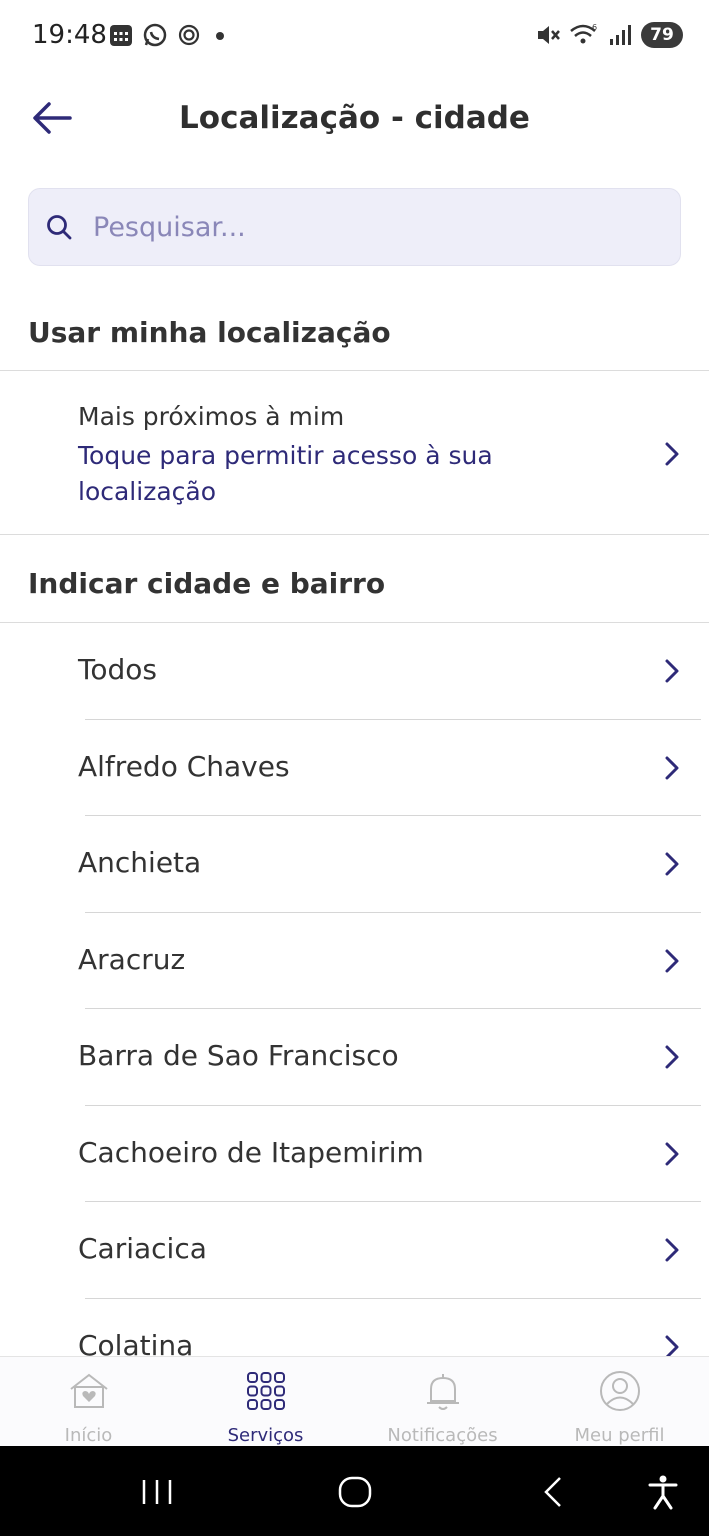 This screenshot has height=1536, width=709. What do you see at coordinates (619, 1435) in the screenshot?
I see `nav-label: Meu perfil` at bounding box center [619, 1435].